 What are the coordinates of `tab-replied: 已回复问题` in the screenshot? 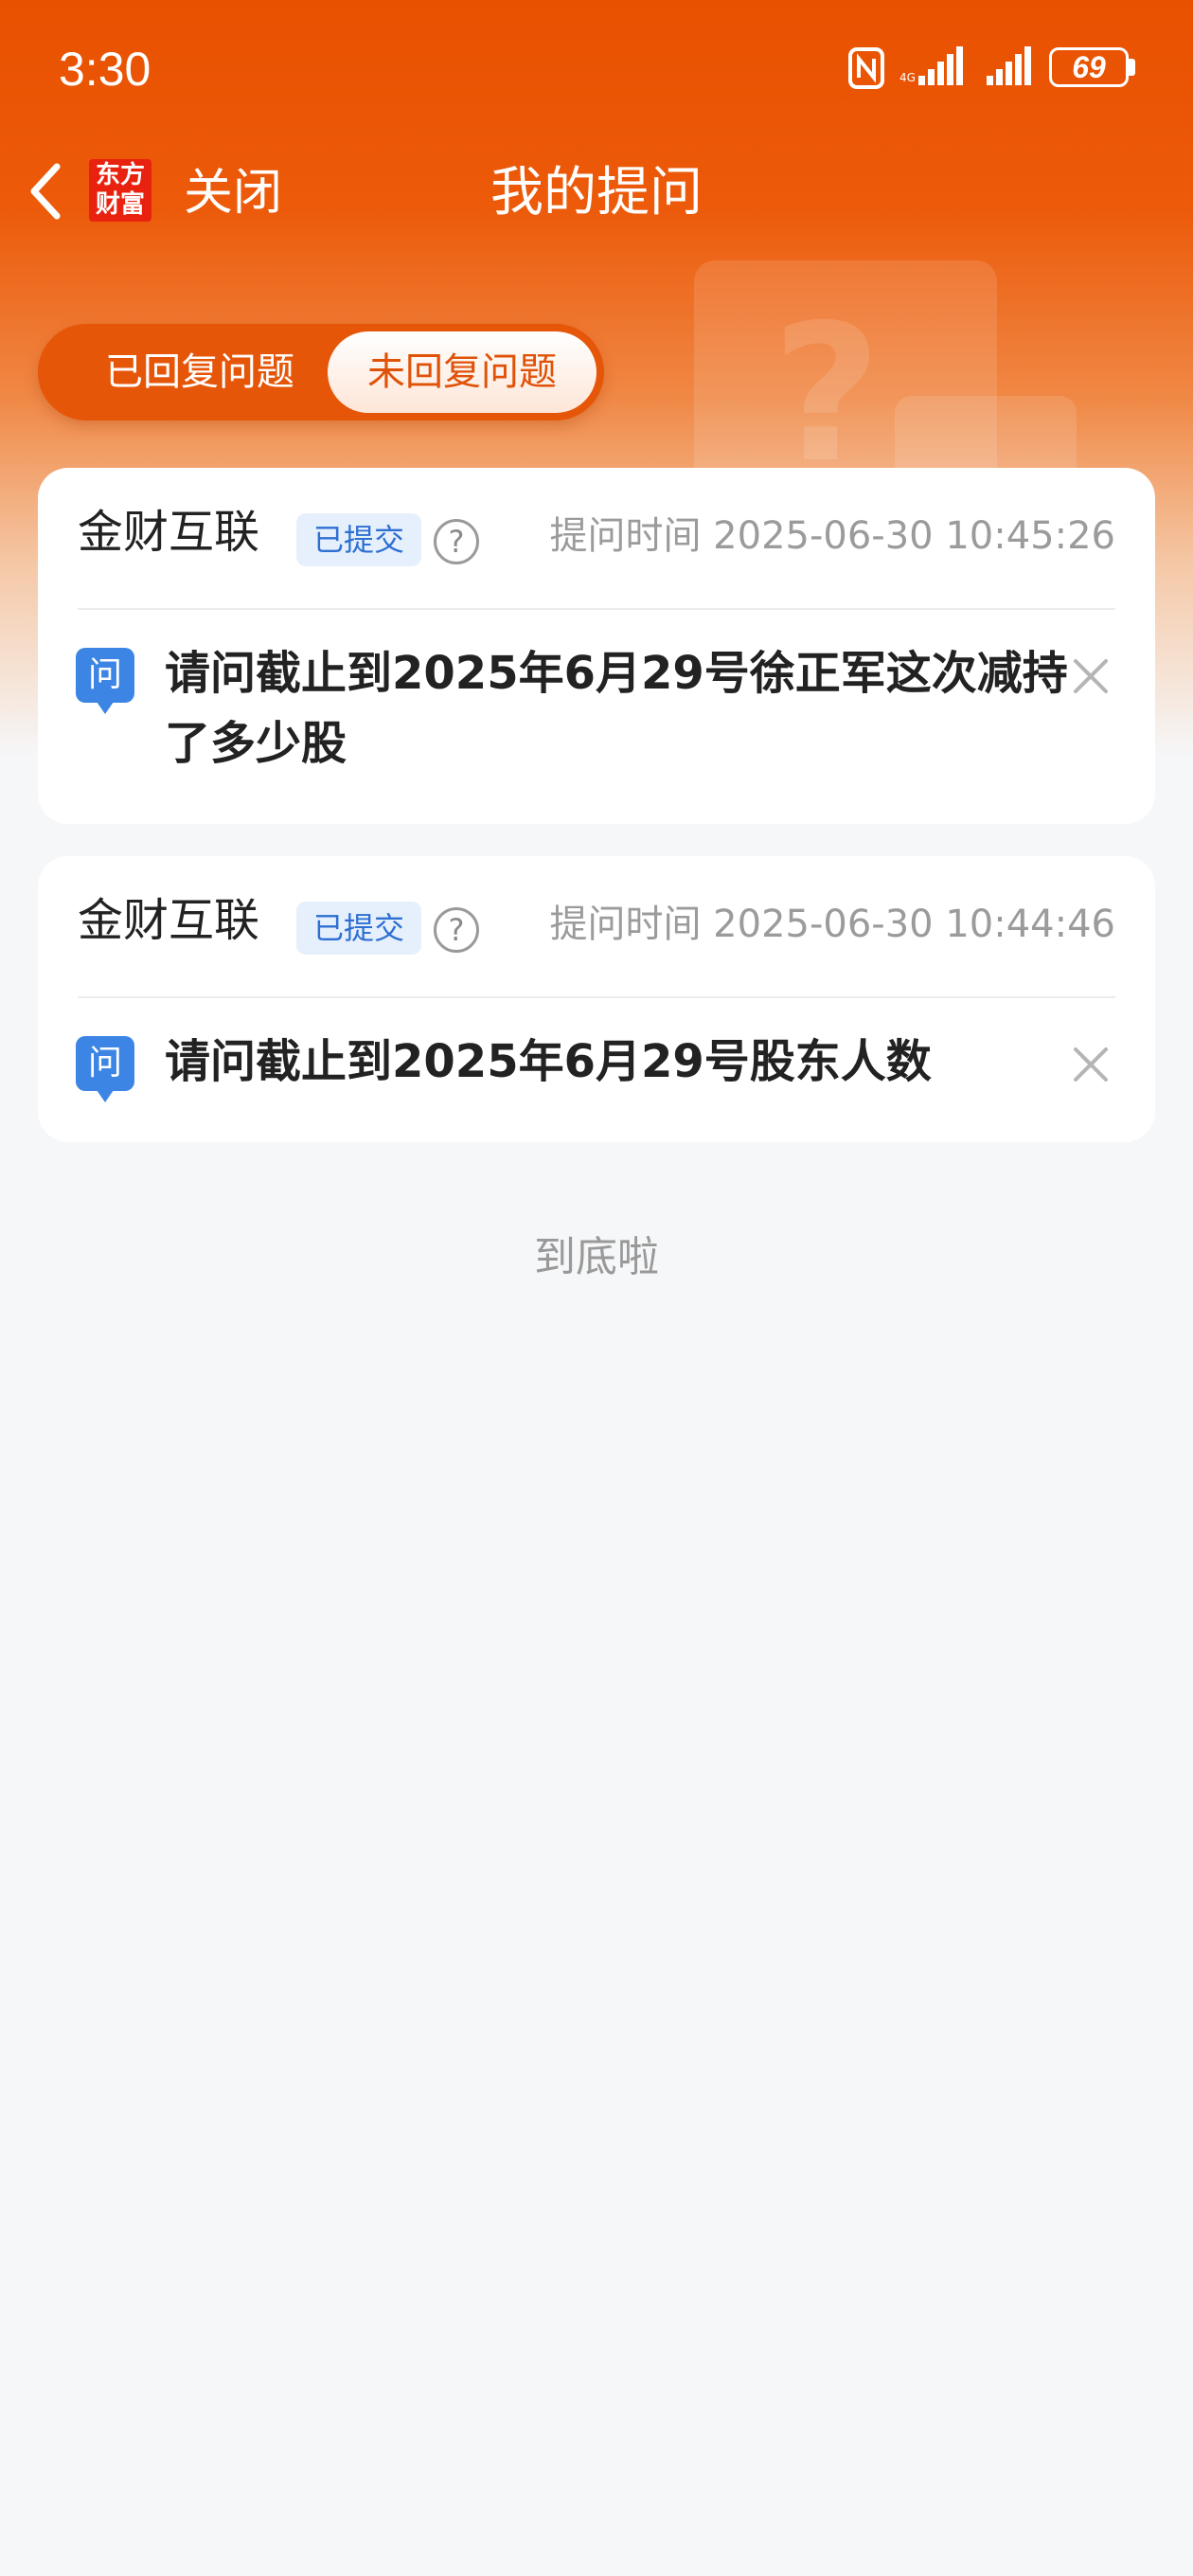 It's located at (199, 372).